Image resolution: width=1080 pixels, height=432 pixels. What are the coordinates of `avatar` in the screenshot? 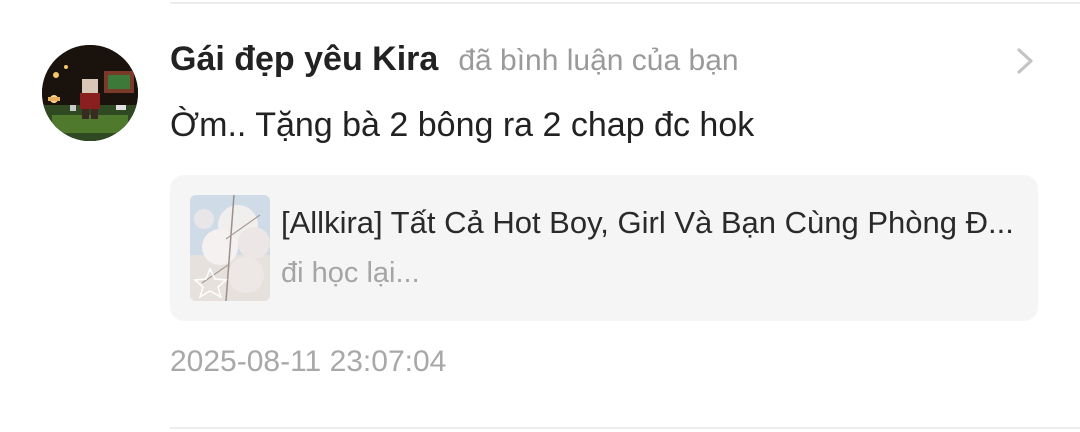 It's located at (90, 93).